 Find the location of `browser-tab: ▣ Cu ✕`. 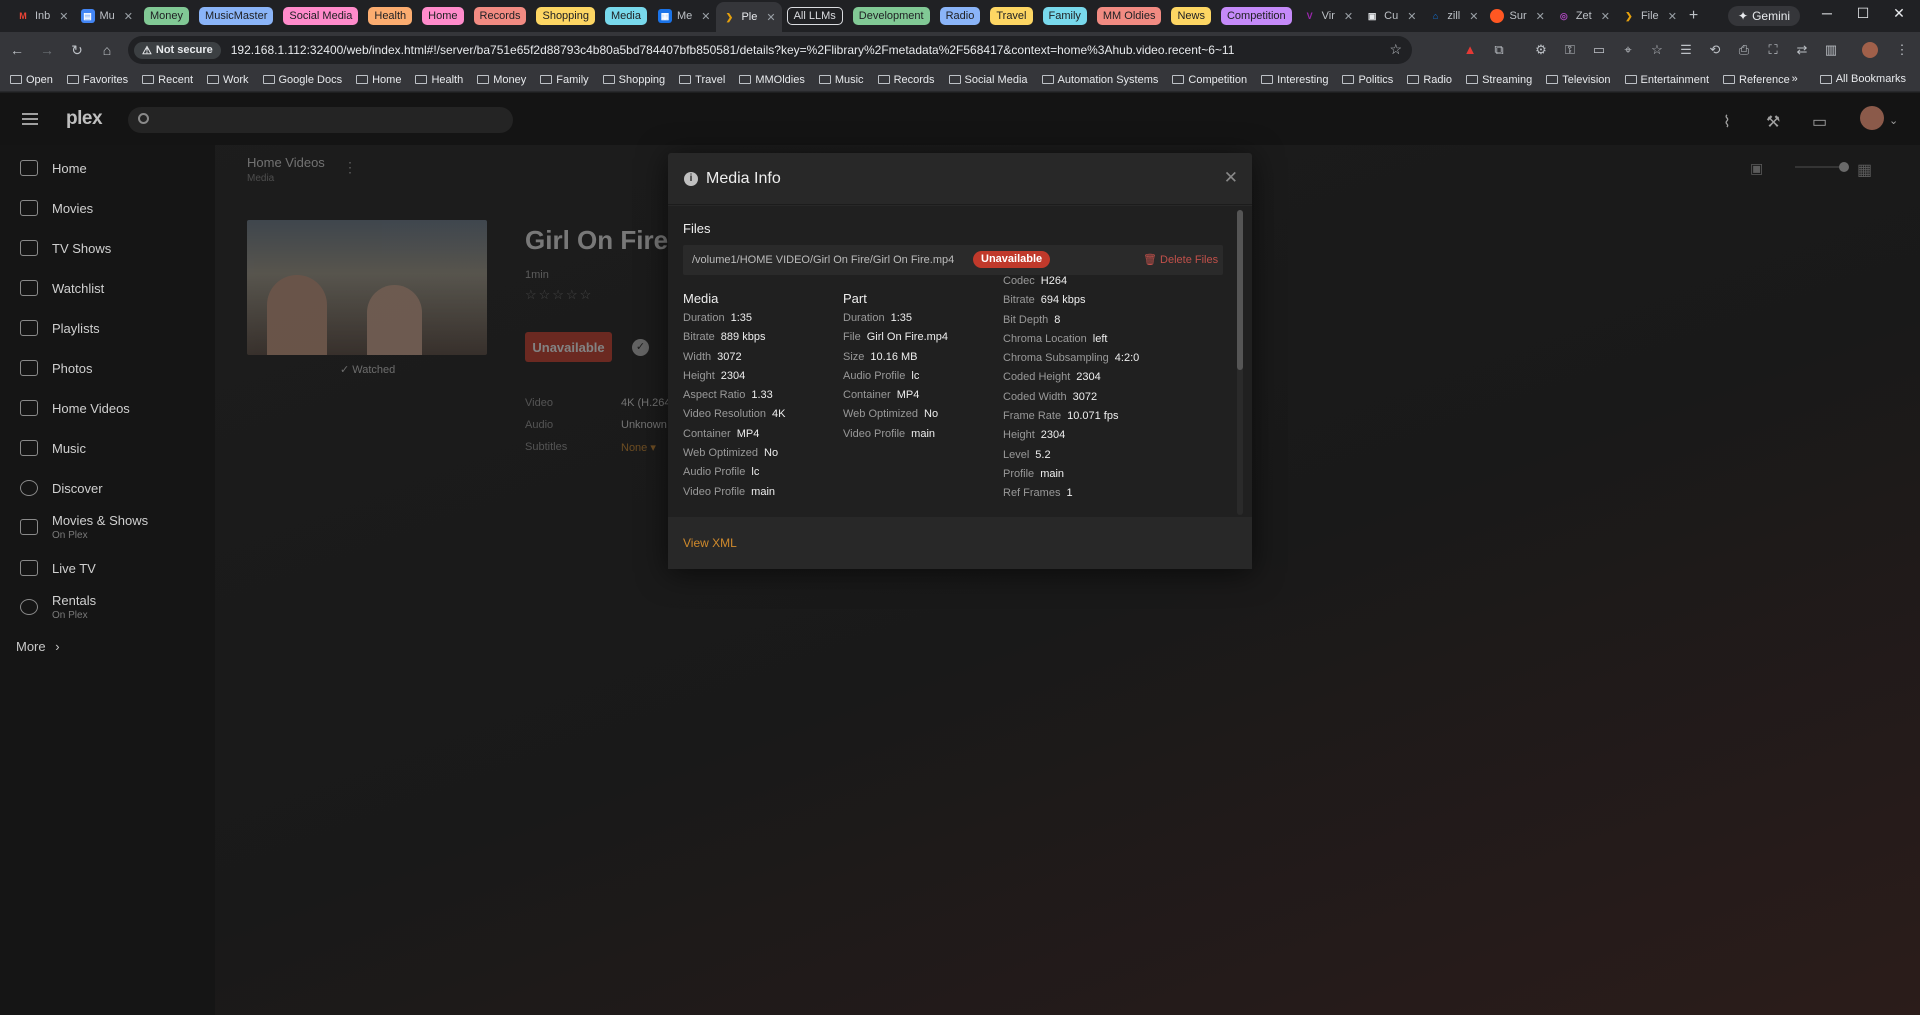

browser-tab: ▣ Cu ✕ is located at coordinates (1390, 16).